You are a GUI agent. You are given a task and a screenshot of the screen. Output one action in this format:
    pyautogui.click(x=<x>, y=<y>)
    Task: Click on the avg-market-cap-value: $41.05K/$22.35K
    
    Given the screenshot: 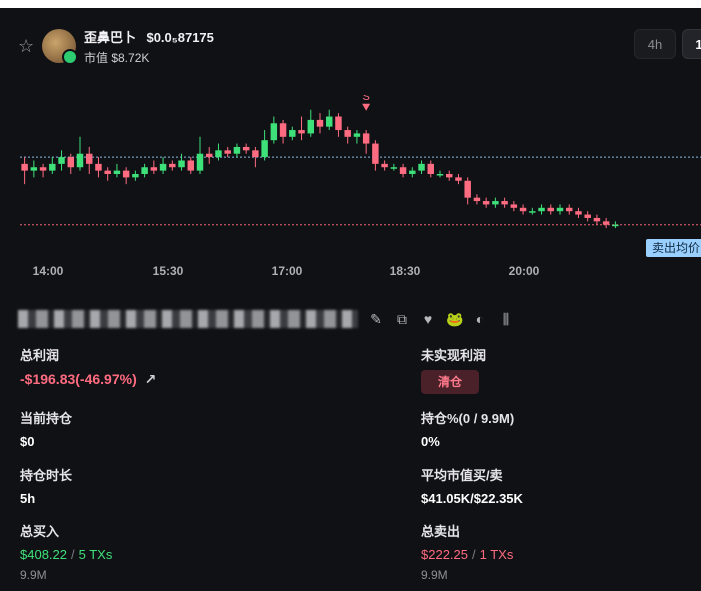 What is the action you would take?
    pyautogui.click(x=472, y=498)
    